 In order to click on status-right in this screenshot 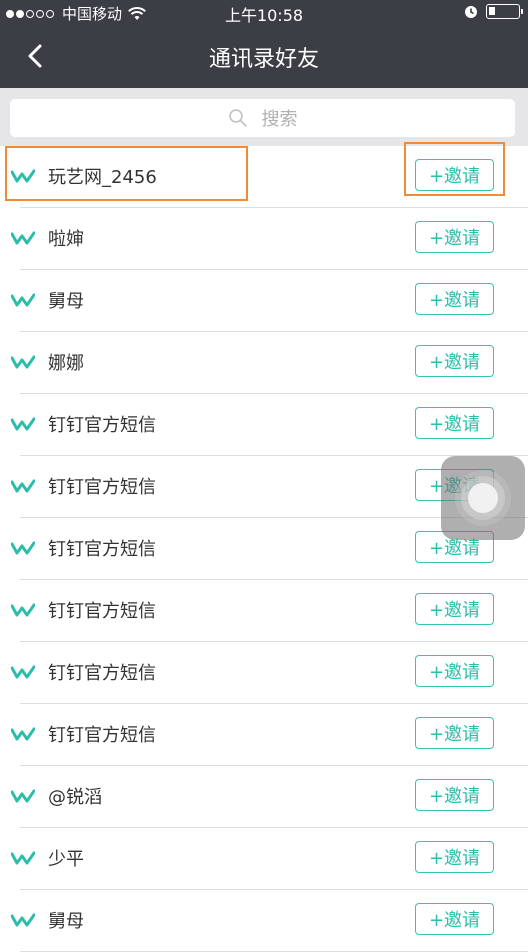, I will do `click(493, 11)`.